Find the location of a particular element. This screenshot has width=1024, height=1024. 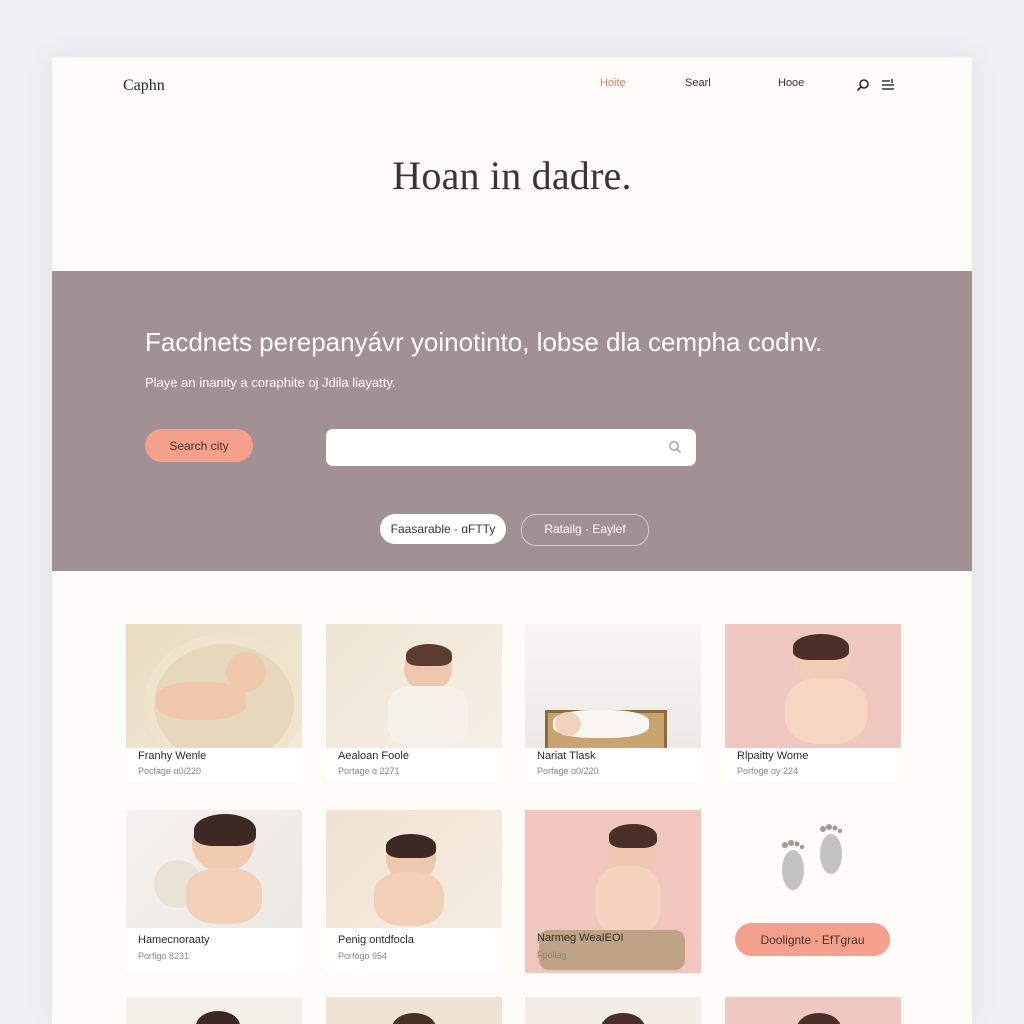

menu-icon is located at coordinates (888, 85).